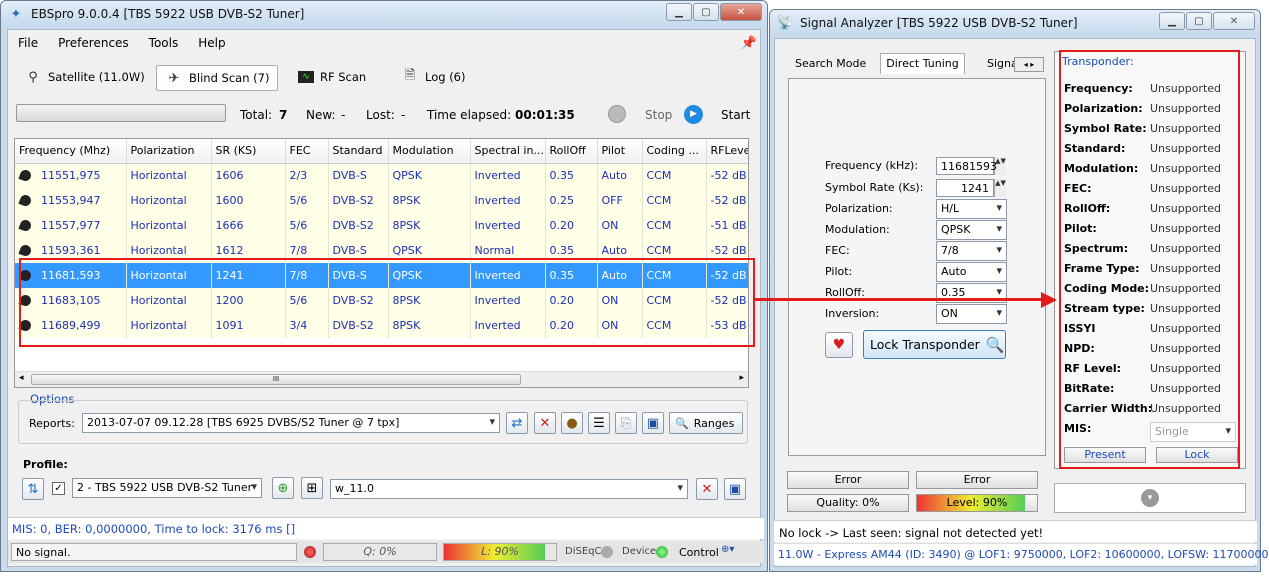 The height and width of the screenshot is (577, 1269). I want to click on col-modulation: Modulation, so click(429, 151).